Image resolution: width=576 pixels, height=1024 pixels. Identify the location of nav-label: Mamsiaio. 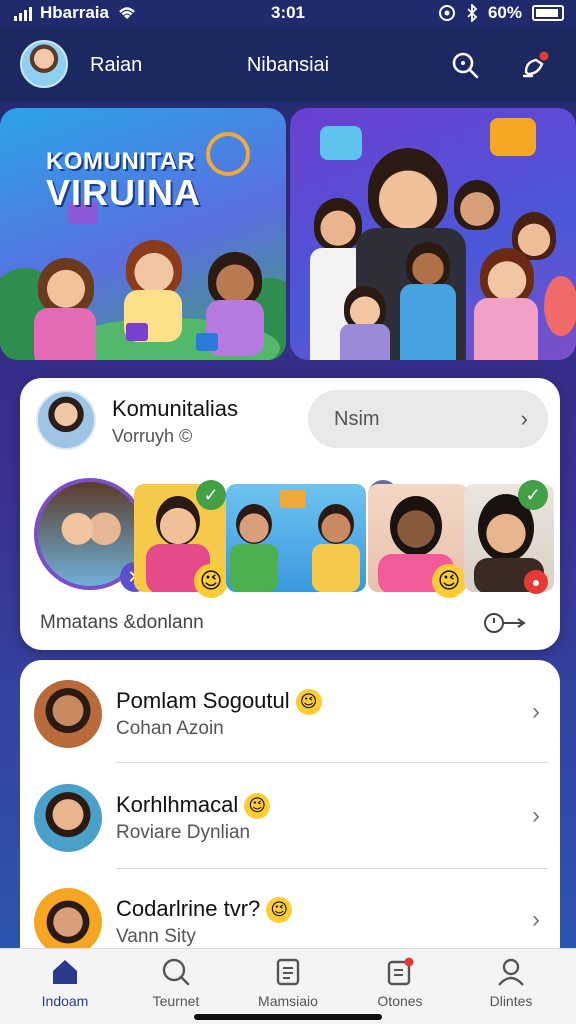
(288, 1001).